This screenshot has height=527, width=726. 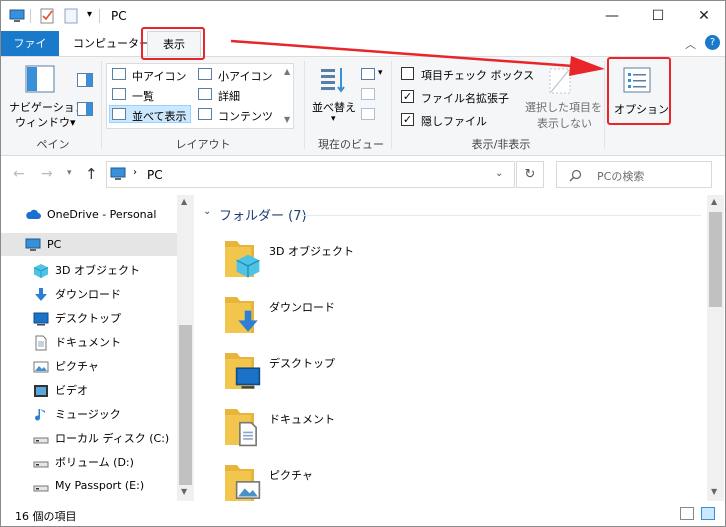 I want to click on forward-arrow-icon: →, so click(x=47, y=174).